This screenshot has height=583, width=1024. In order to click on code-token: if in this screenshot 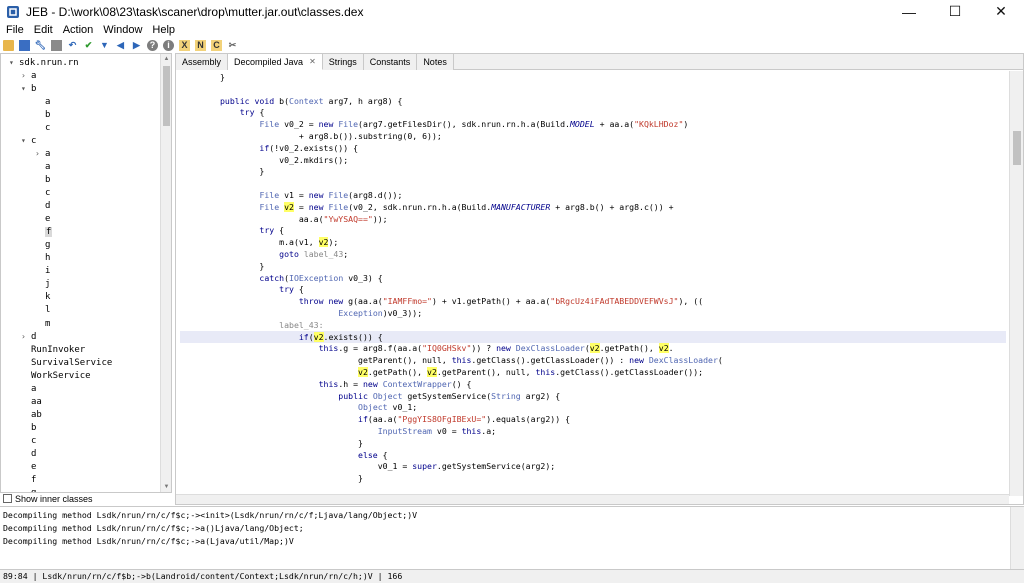, I will do `click(294, 419)`.